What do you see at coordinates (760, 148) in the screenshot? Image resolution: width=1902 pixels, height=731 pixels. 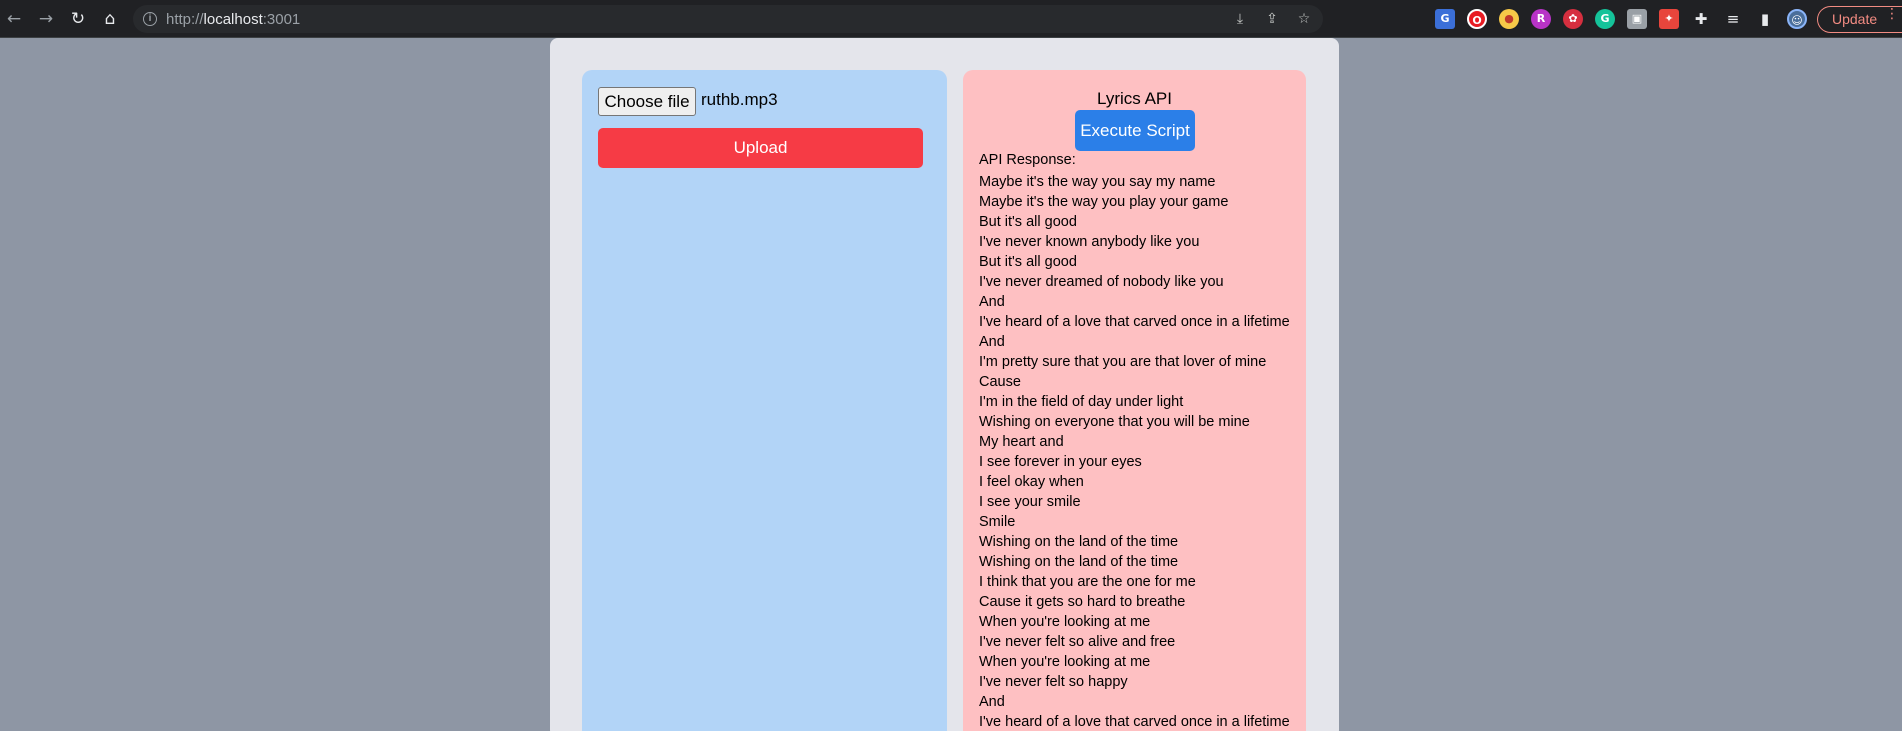 I see `upload-button: Upload` at bounding box center [760, 148].